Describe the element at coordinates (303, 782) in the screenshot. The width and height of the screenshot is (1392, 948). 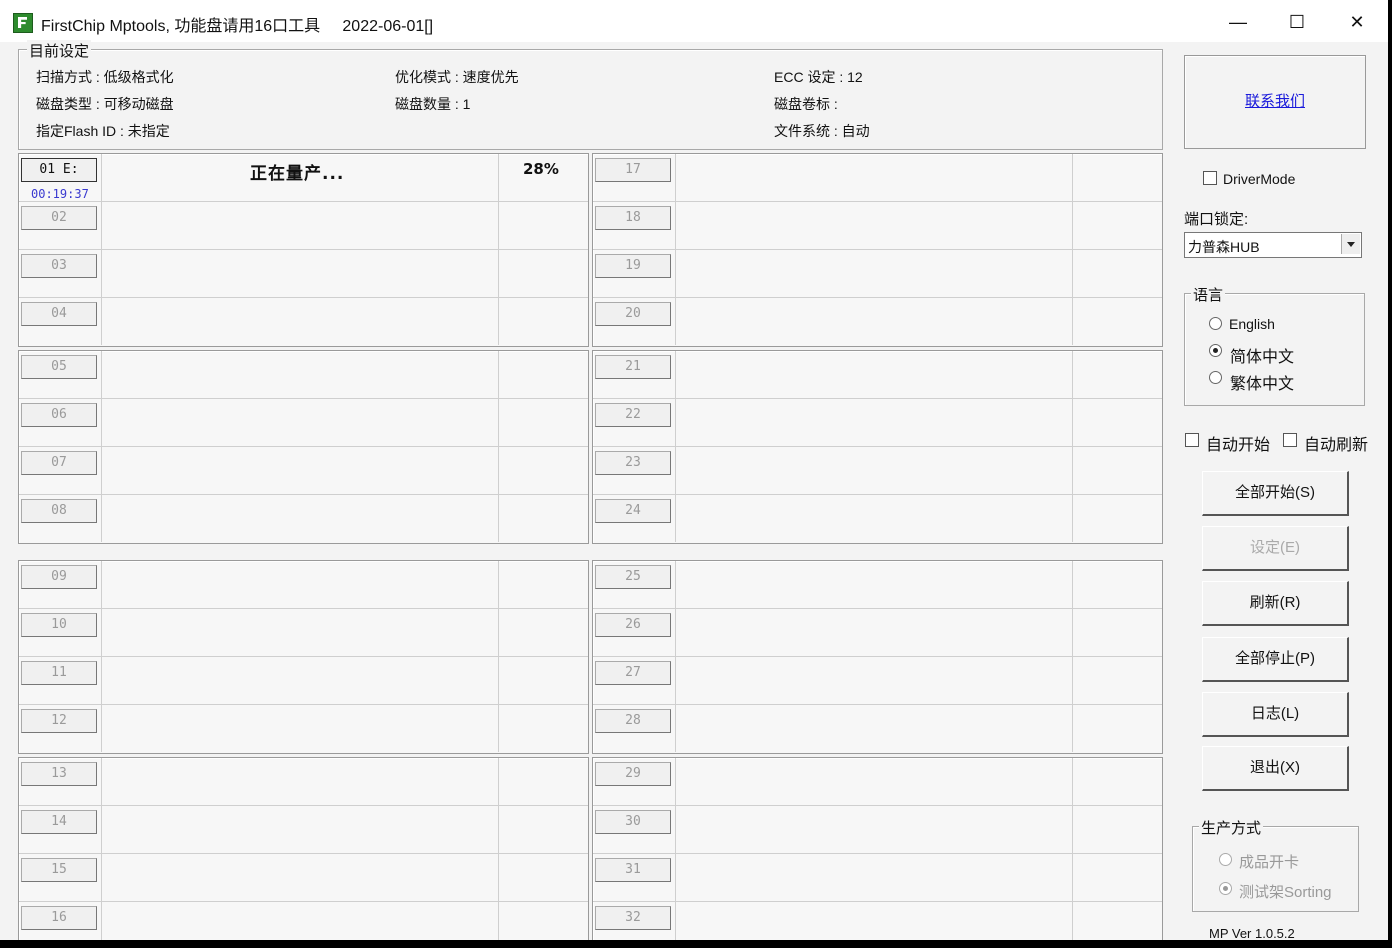
I see `port-row: 13` at that location.